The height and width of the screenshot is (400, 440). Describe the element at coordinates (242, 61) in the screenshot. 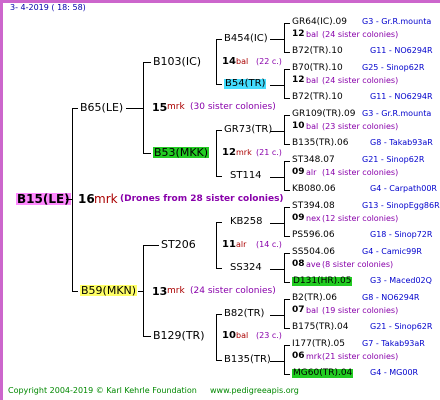

I see `ssire-mark: bal` at that location.